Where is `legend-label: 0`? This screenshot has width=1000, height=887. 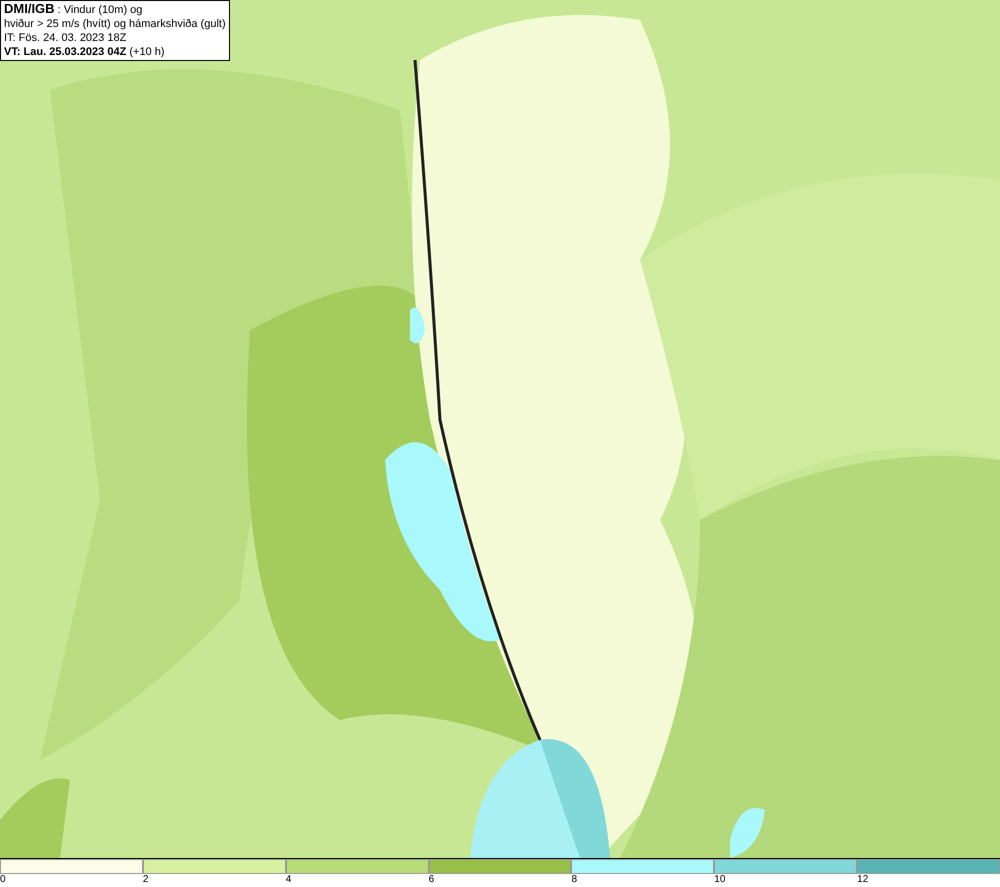 legend-label: 0 is located at coordinates (3, 880).